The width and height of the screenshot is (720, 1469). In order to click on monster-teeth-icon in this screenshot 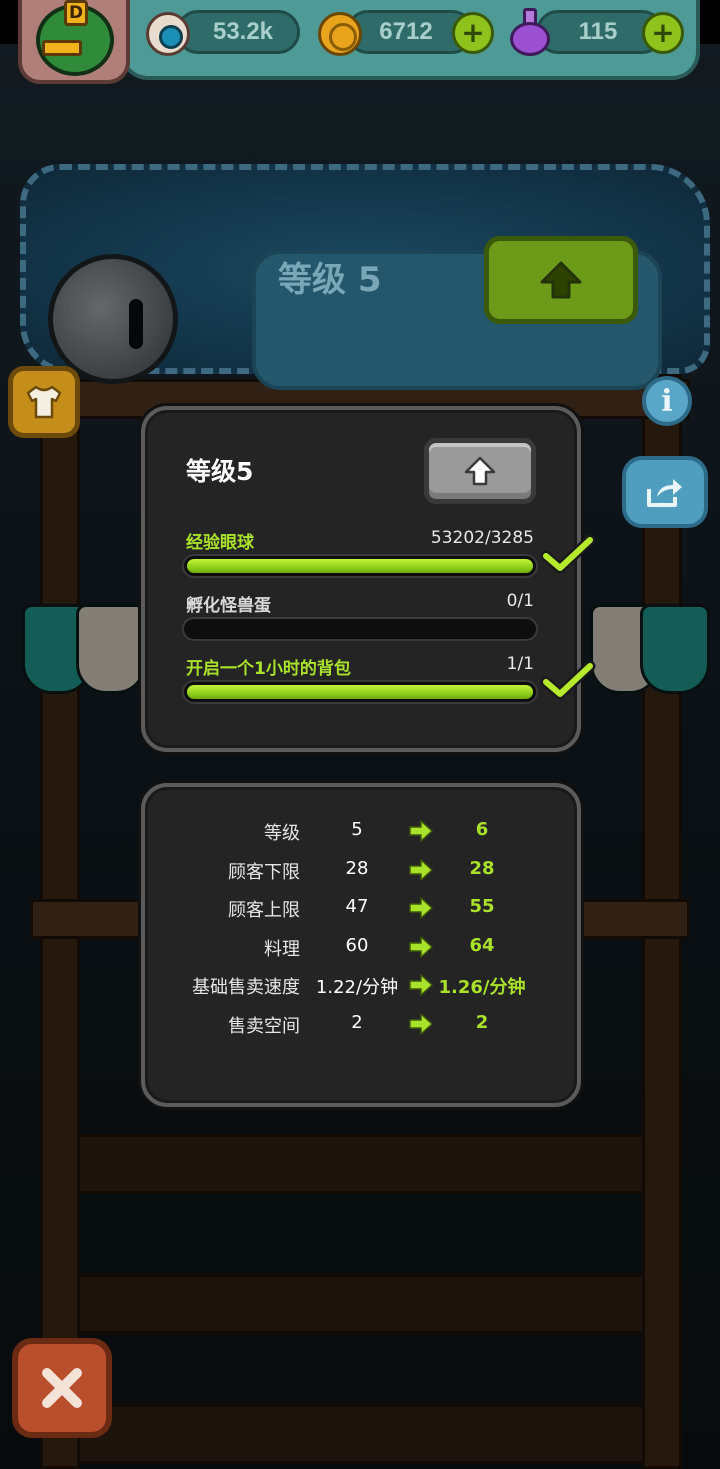, I will do `click(62, 48)`.